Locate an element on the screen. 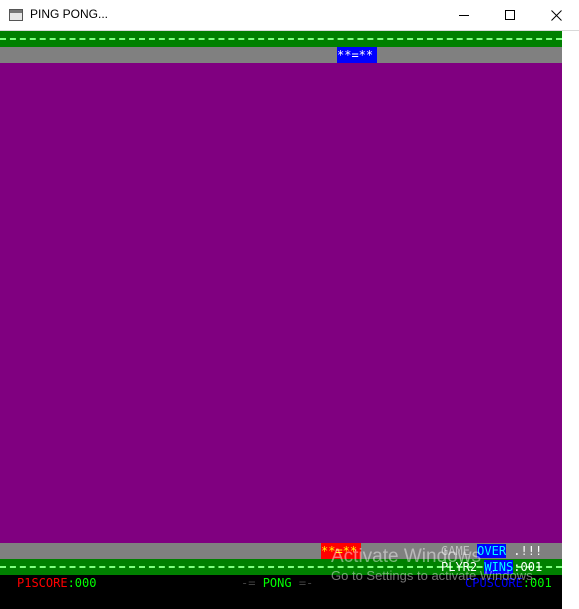 The image size is (579, 609). over-word: OVER is located at coordinates (492, 551).